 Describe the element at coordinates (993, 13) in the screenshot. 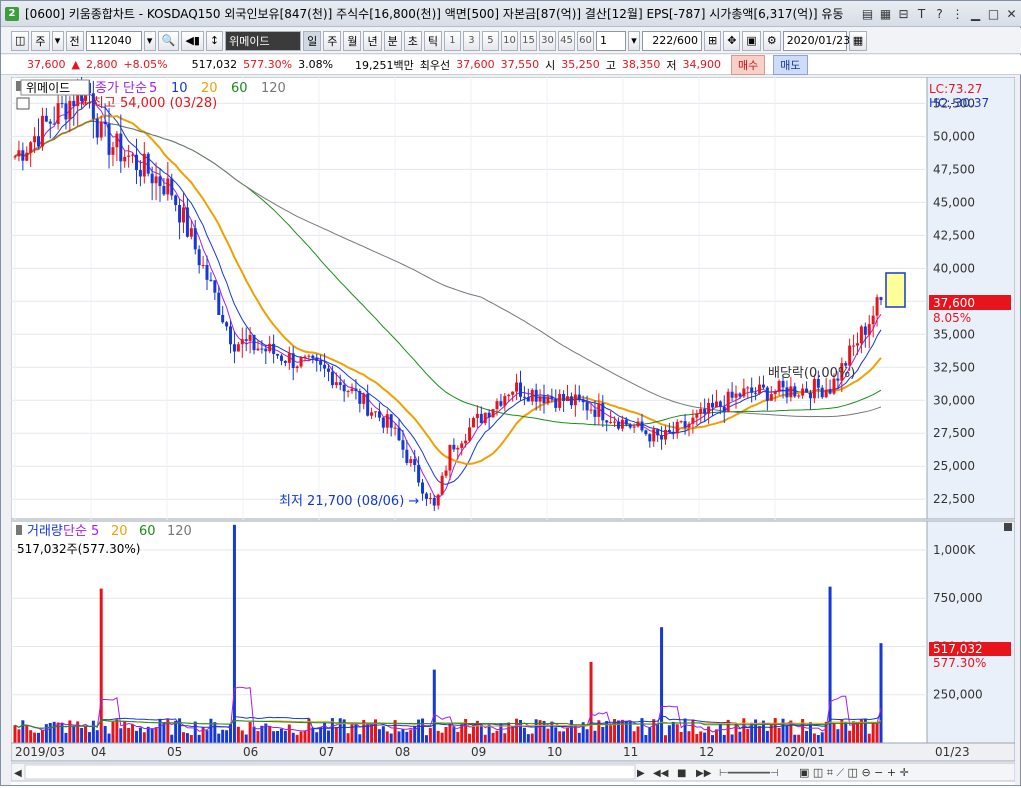

I see `maximize-icon: □` at that location.